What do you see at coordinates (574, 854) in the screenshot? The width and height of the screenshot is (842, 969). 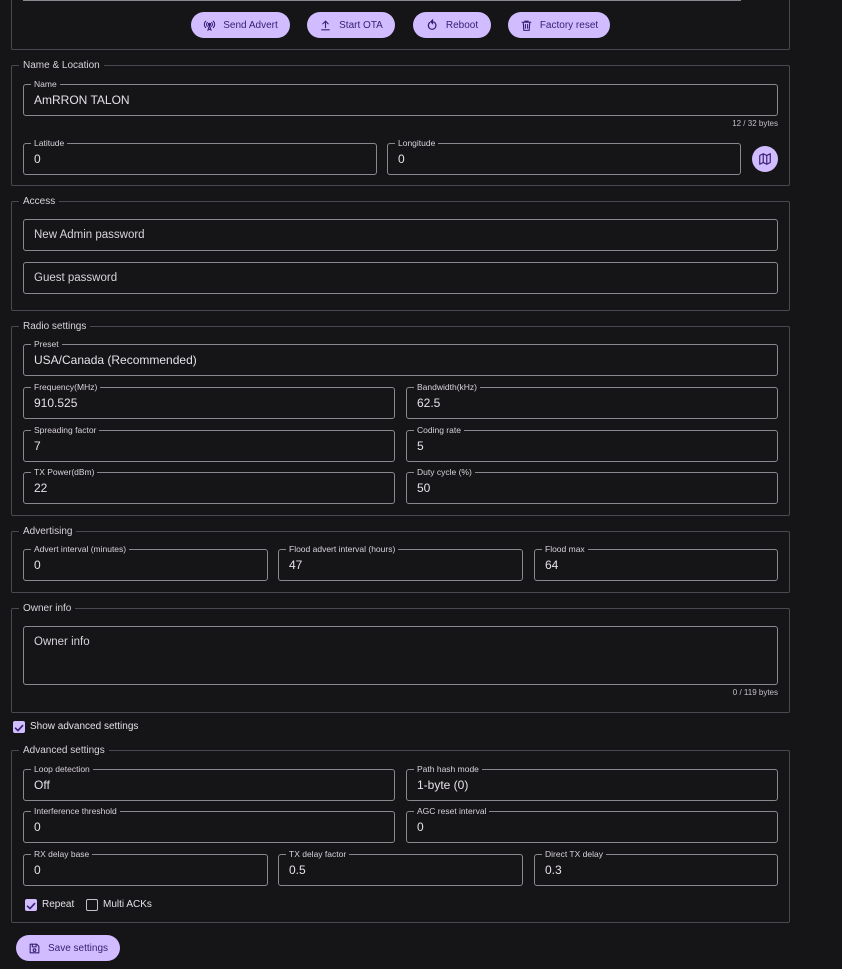 I see `direct-tx-delay-label: Direct TX delay` at bounding box center [574, 854].